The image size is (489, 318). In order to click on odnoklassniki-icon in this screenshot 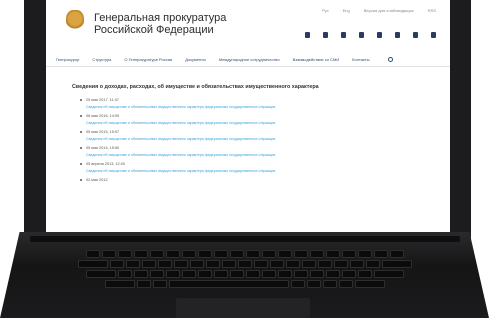, I will do `click(343, 35)`.